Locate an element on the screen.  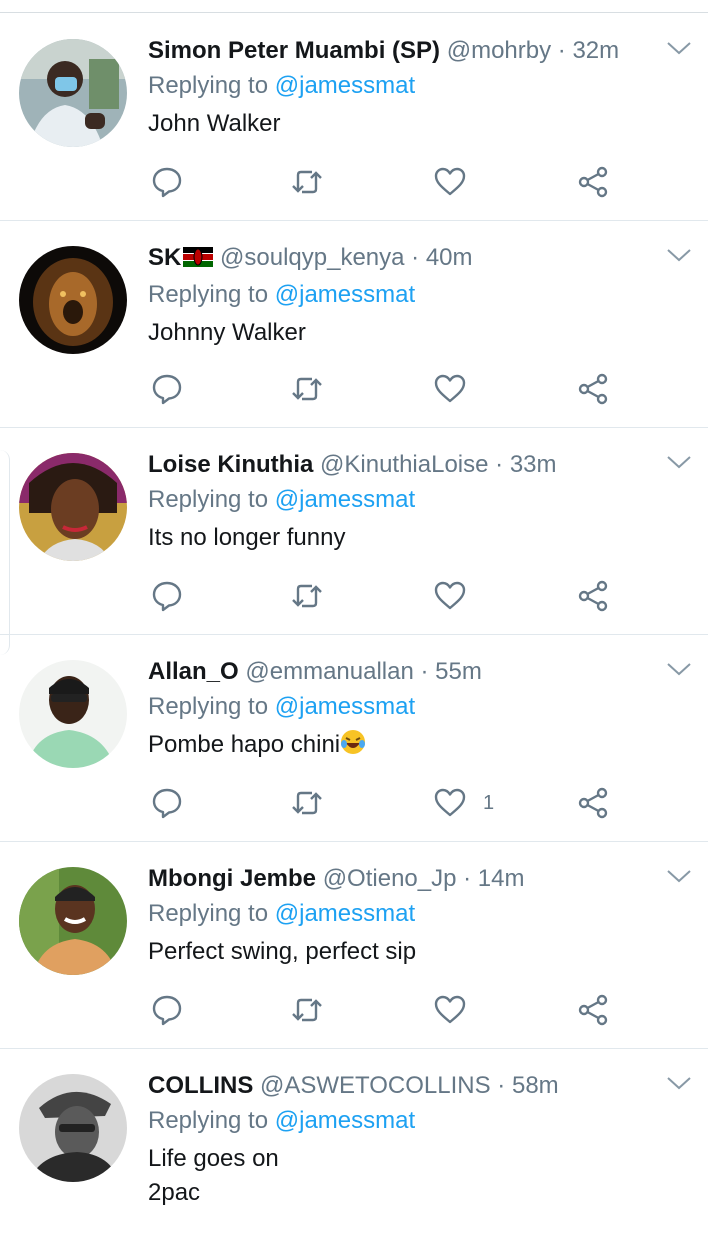
tweet-text: Johnny Walker is located at coordinates (227, 332).